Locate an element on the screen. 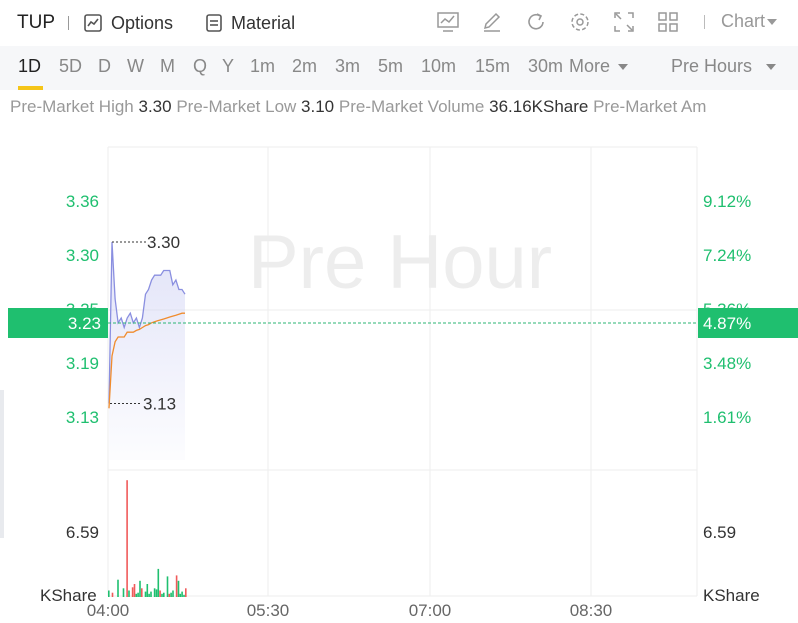  volume-tick-label-right: 6.59 is located at coordinates (719, 532).